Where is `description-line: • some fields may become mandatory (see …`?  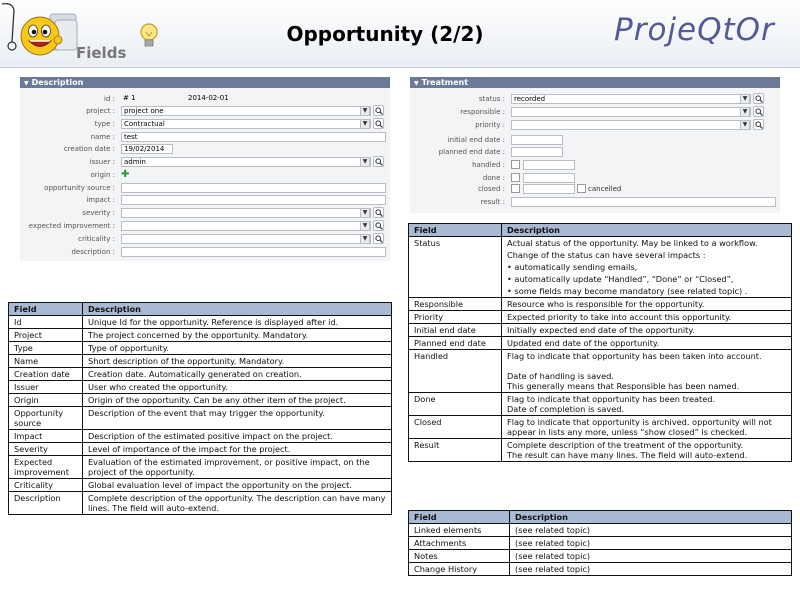 description-line: • some fields may become mandatory (see … is located at coordinates (627, 291).